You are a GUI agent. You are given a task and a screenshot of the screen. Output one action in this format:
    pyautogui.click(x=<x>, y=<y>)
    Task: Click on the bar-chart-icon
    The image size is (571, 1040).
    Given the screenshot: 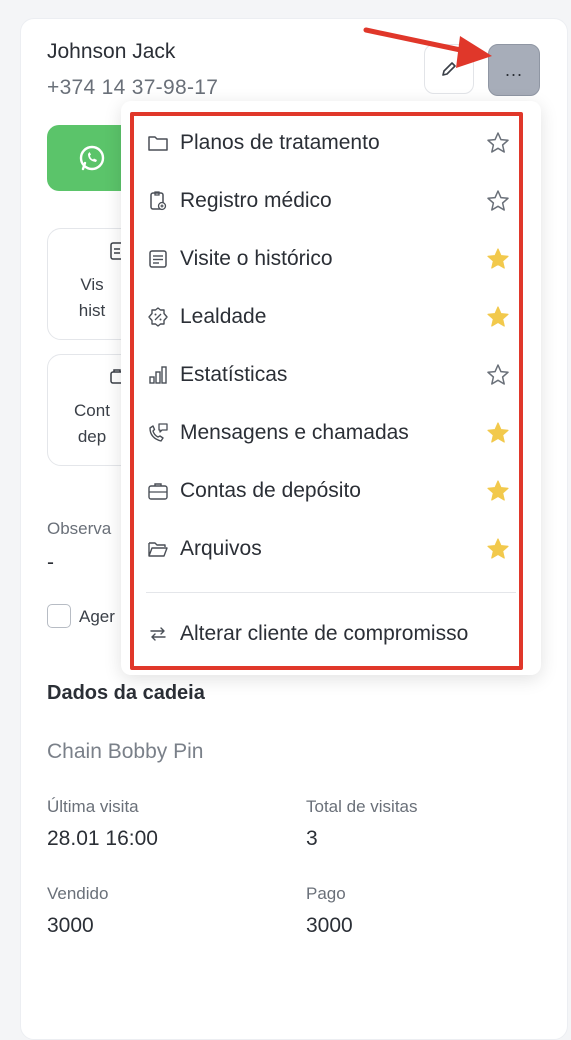 What is the action you would take?
    pyautogui.click(x=158, y=375)
    